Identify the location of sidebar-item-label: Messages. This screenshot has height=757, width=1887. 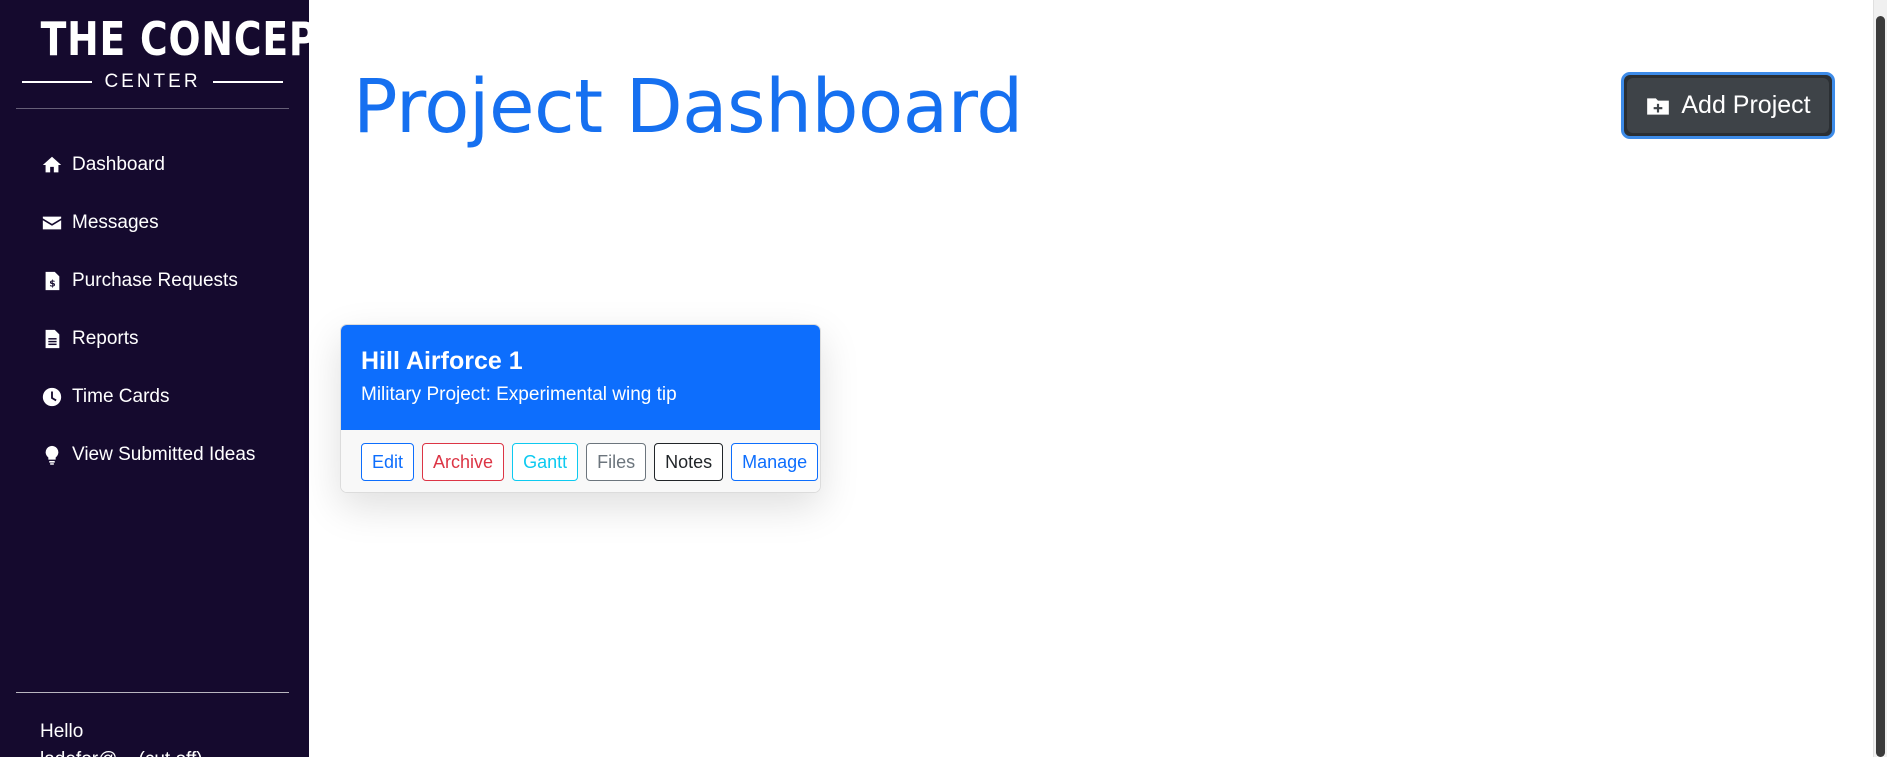
(115, 222).